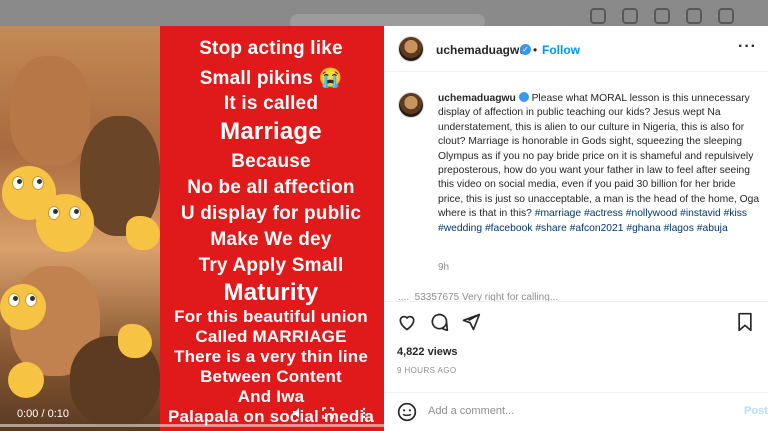 The image size is (768, 431). What do you see at coordinates (271, 103) in the screenshot?
I see `caption-line: It is called` at bounding box center [271, 103].